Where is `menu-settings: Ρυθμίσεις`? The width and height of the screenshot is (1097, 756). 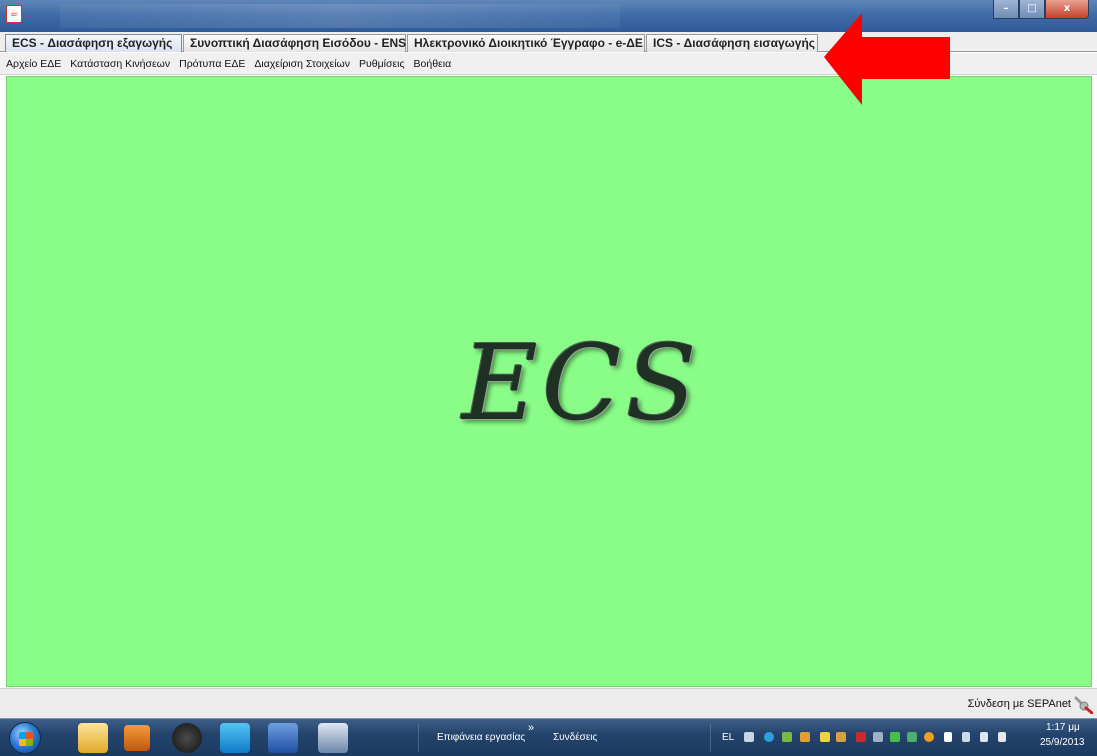 menu-settings: Ρυθμίσεις is located at coordinates (382, 64).